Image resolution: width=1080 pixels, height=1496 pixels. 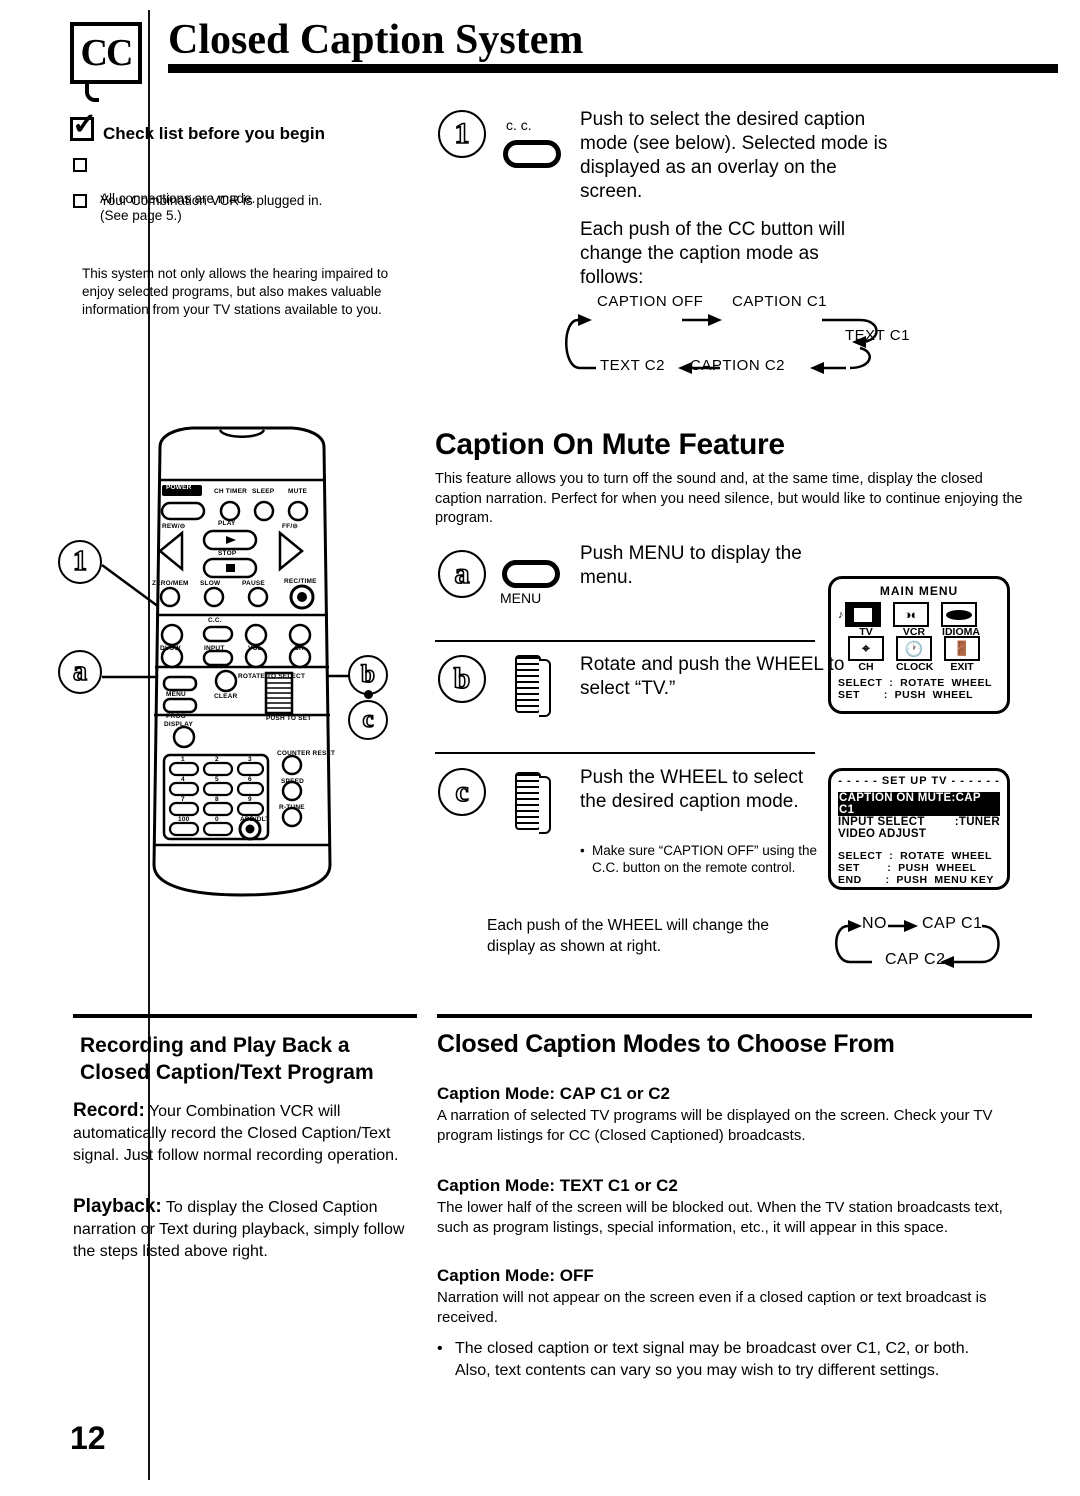 I want to click on key-6: 6, so click(x=250, y=779).